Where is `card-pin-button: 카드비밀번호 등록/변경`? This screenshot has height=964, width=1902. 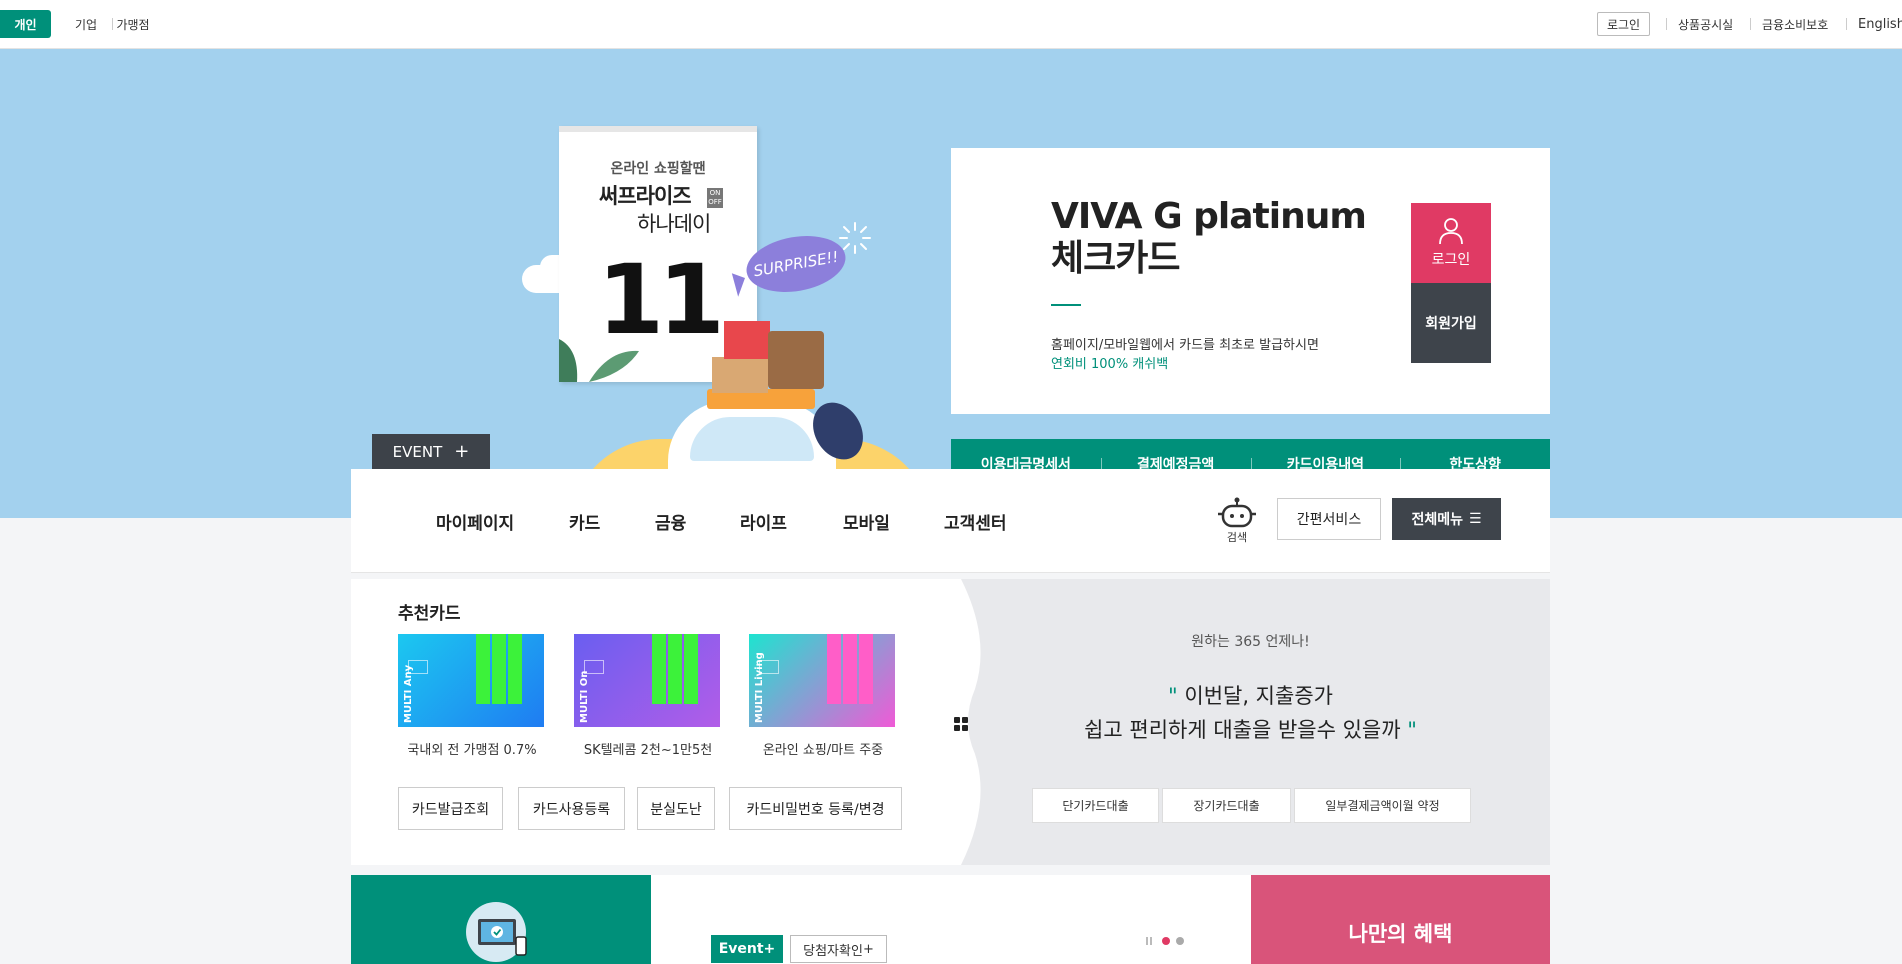
card-pin-button: 카드비밀번호 등록/변경 is located at coordinates (815, 808).